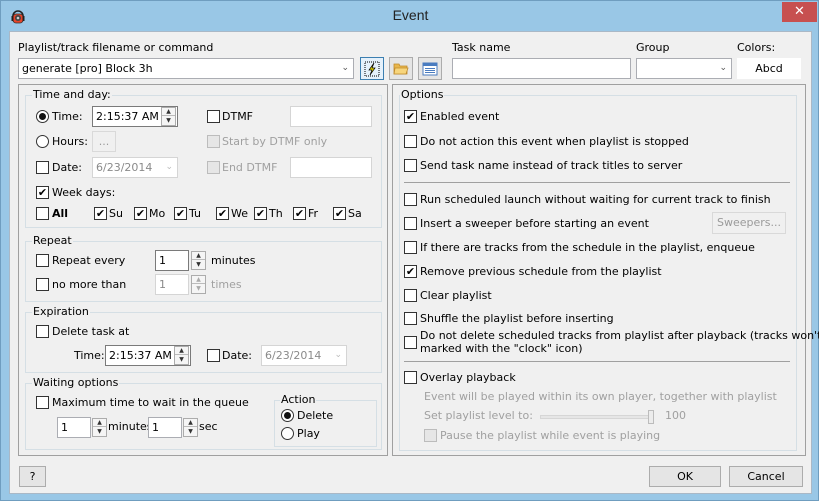  I want to click on clear-playlist-label: Clear playlist, so click(456, 295).